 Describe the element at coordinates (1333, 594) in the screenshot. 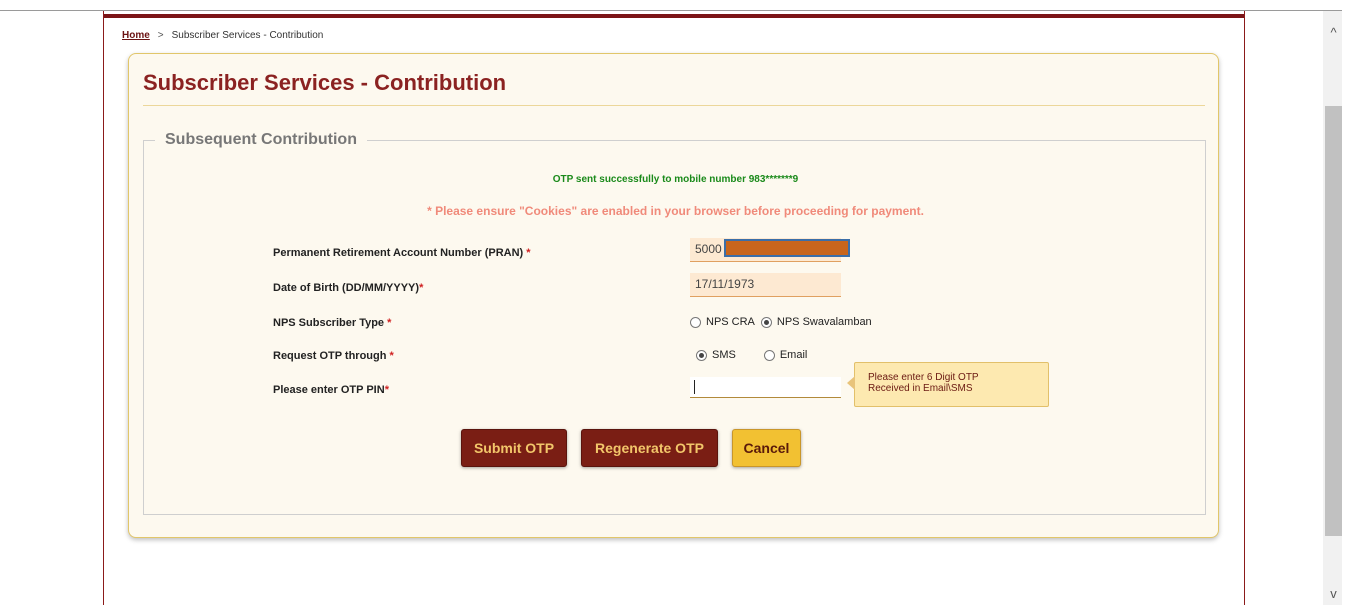

I see `scroll-down-arrow-icon: v` at that location.